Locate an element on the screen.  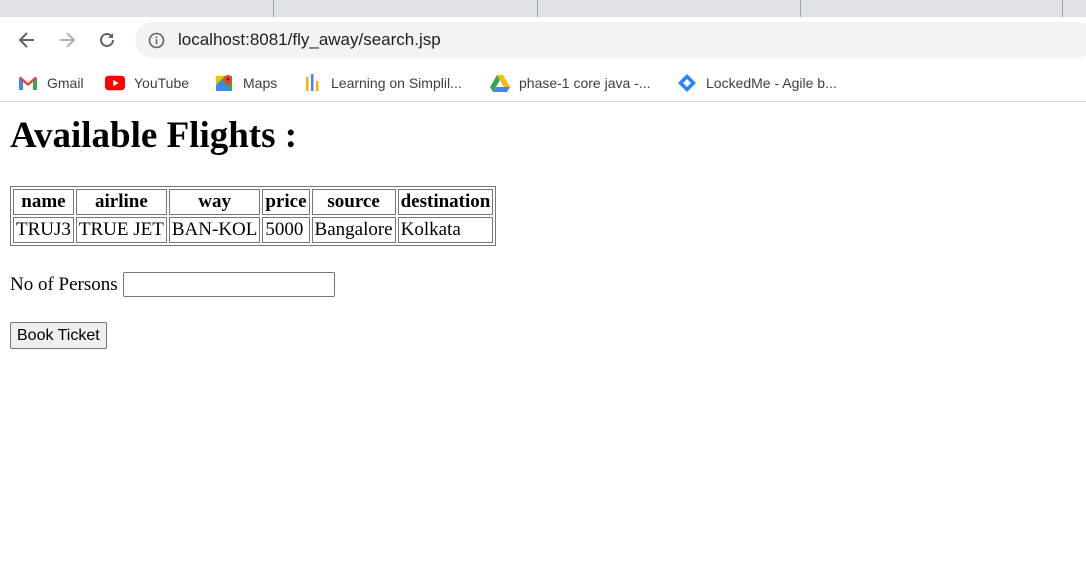
reload-icon is located at coordinates (107, 39).